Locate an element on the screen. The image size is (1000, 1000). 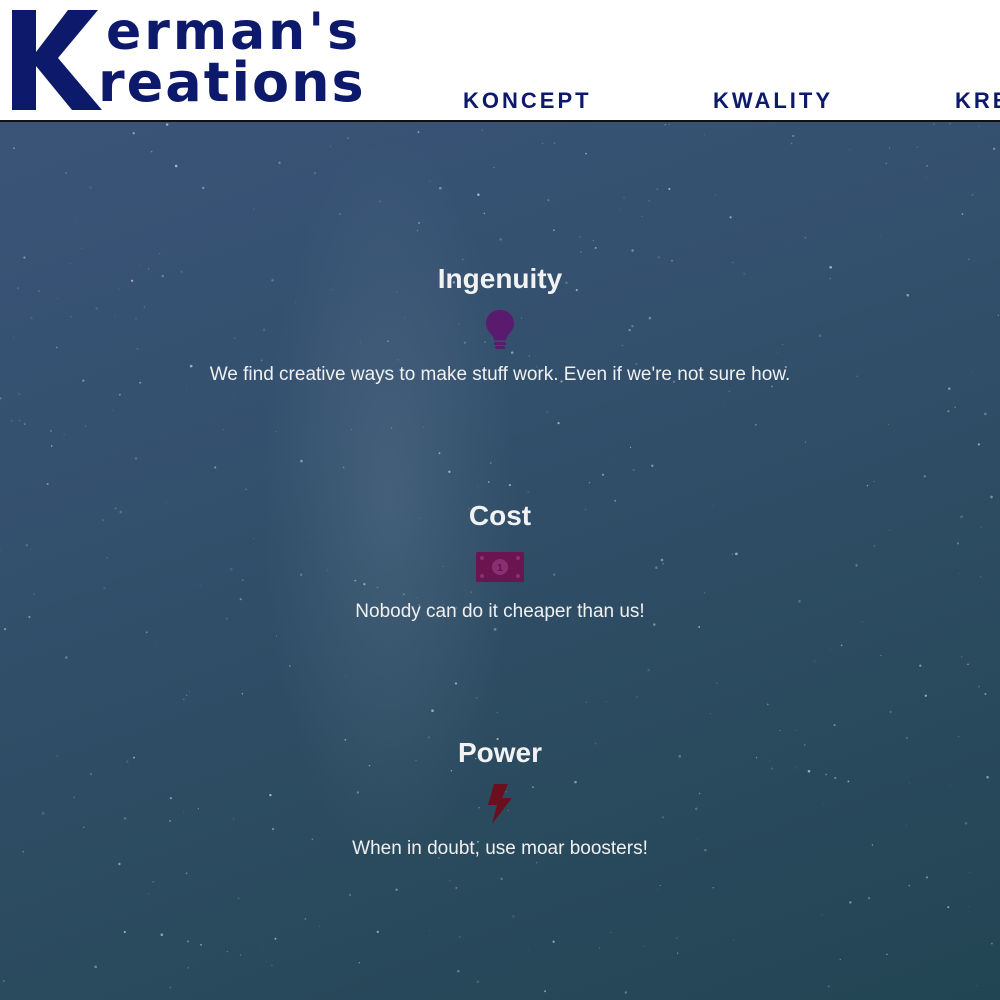
nav-item-koncept: KONCEPT is located at coordinates (527, 101).